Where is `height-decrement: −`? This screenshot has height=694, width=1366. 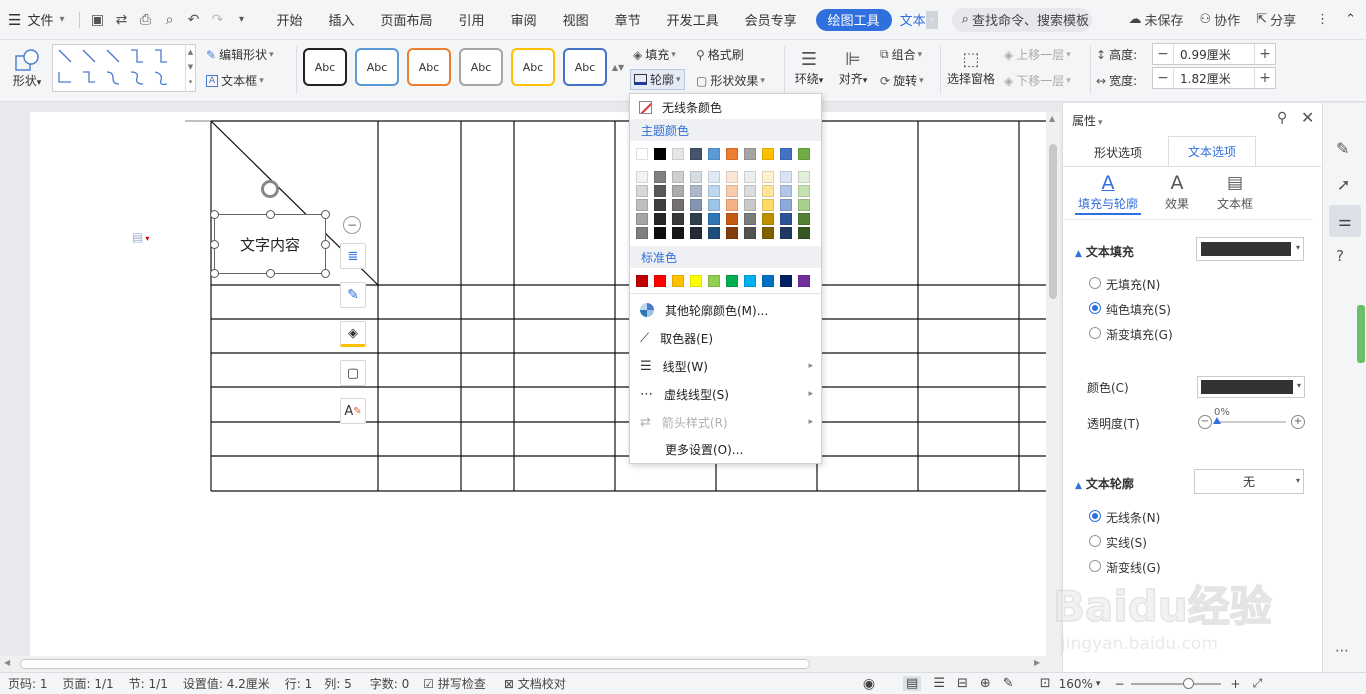
height-decrement: − is located at coordinates (1163, 54).